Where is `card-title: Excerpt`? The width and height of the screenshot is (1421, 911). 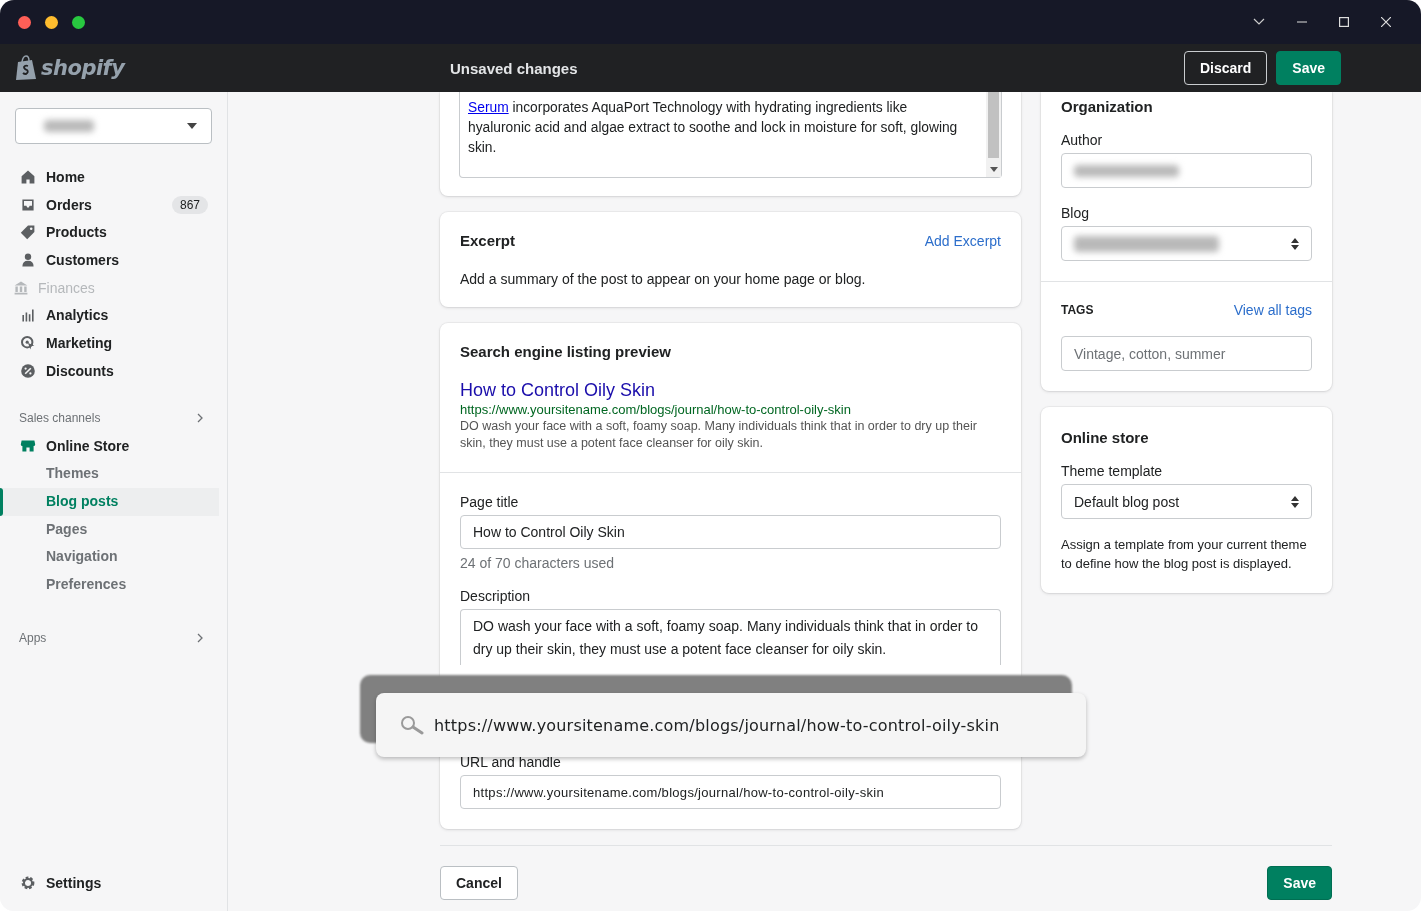 card-title: Excerpt is located at coordinates (488, 240).